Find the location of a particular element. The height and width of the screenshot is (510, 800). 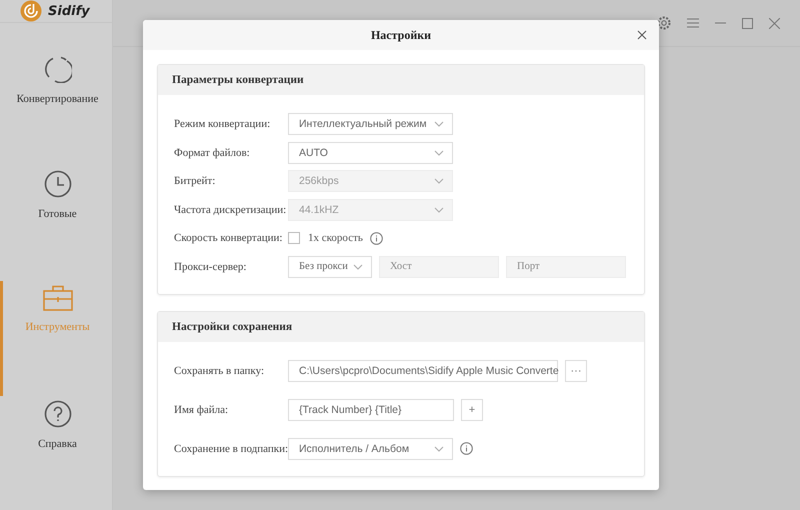

field-label: Сохранение в подпапки: is located at coordinates (231, 448).